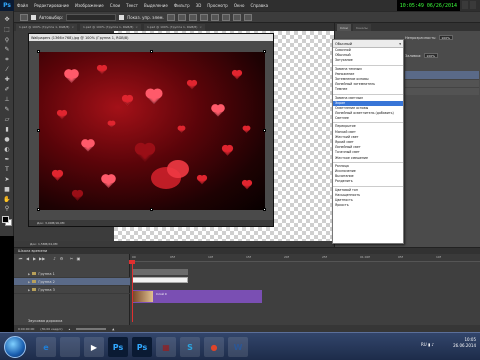 This screenshot has width=480, height=360. Describe the element at coordinates (259, 5) in the screenshot. I see `menu-help: Справка` at that location.